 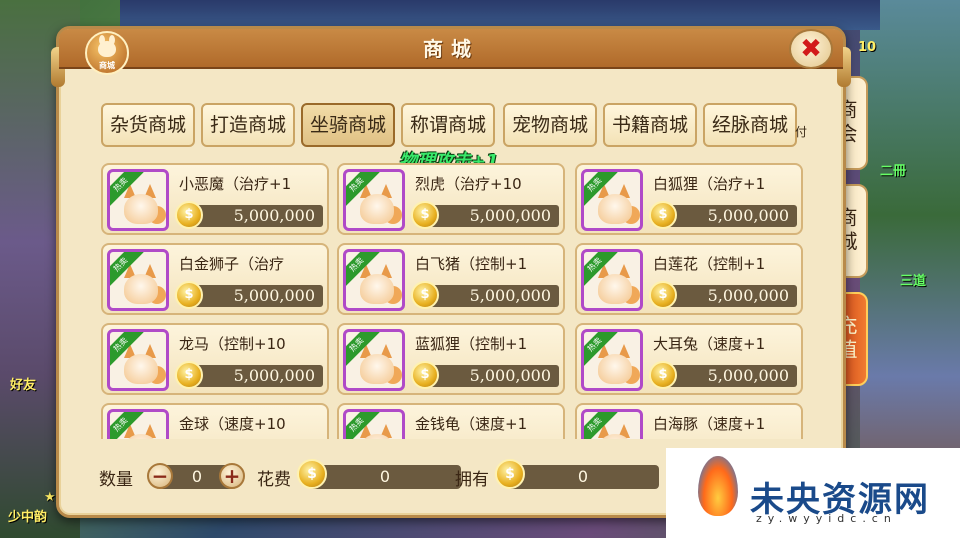 What do you see at coordinates (215, 199) in the screenshot?
I see `item-card: 热卖 小恶魔（治疗+1 5,000,000` at bounding box center [215, 199].